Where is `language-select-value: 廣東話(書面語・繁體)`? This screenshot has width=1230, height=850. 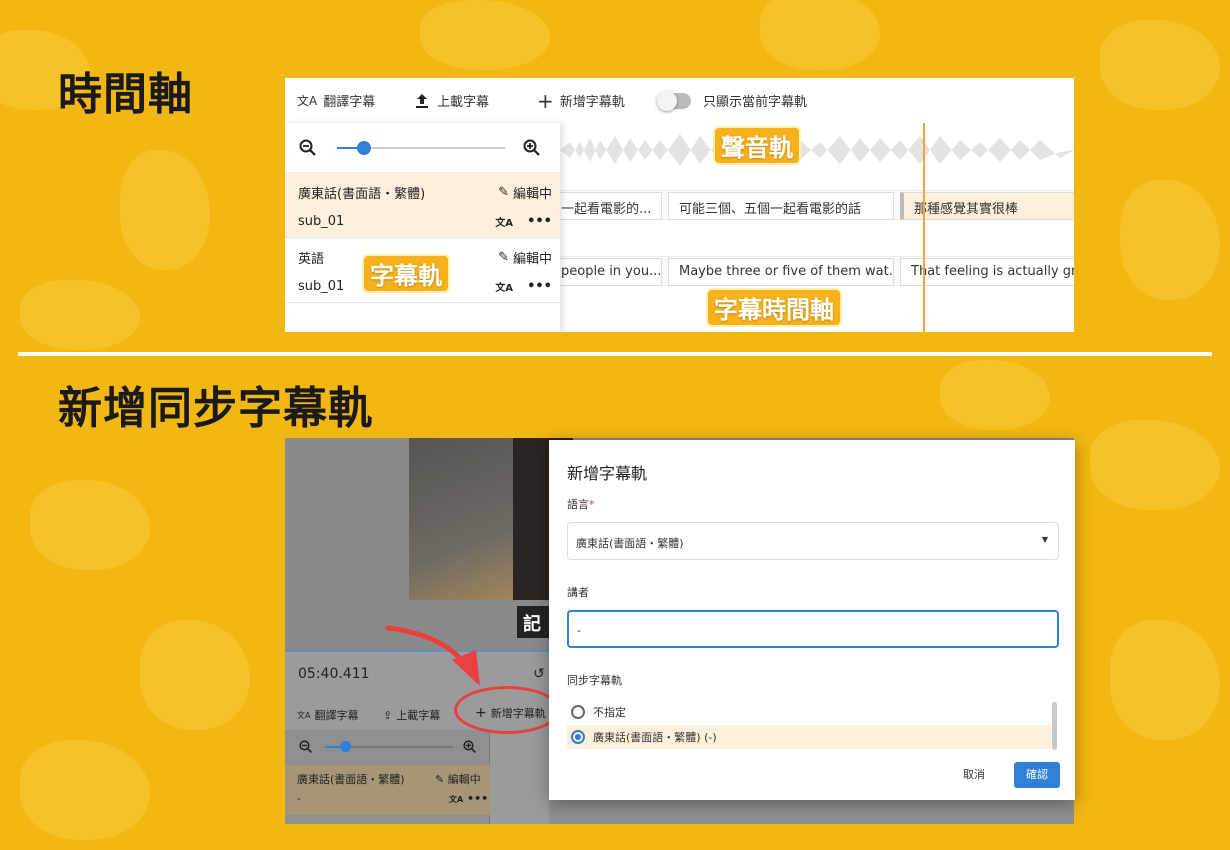 language-select-value: 廣東話(書面語・繁體) is located at coordinates (630, 543).